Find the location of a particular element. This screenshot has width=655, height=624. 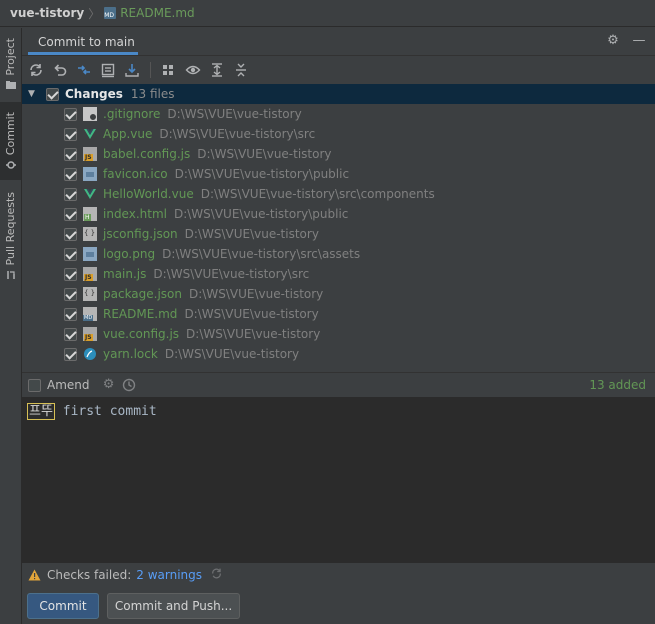

group-by-button is located at coordinates (169, 70).